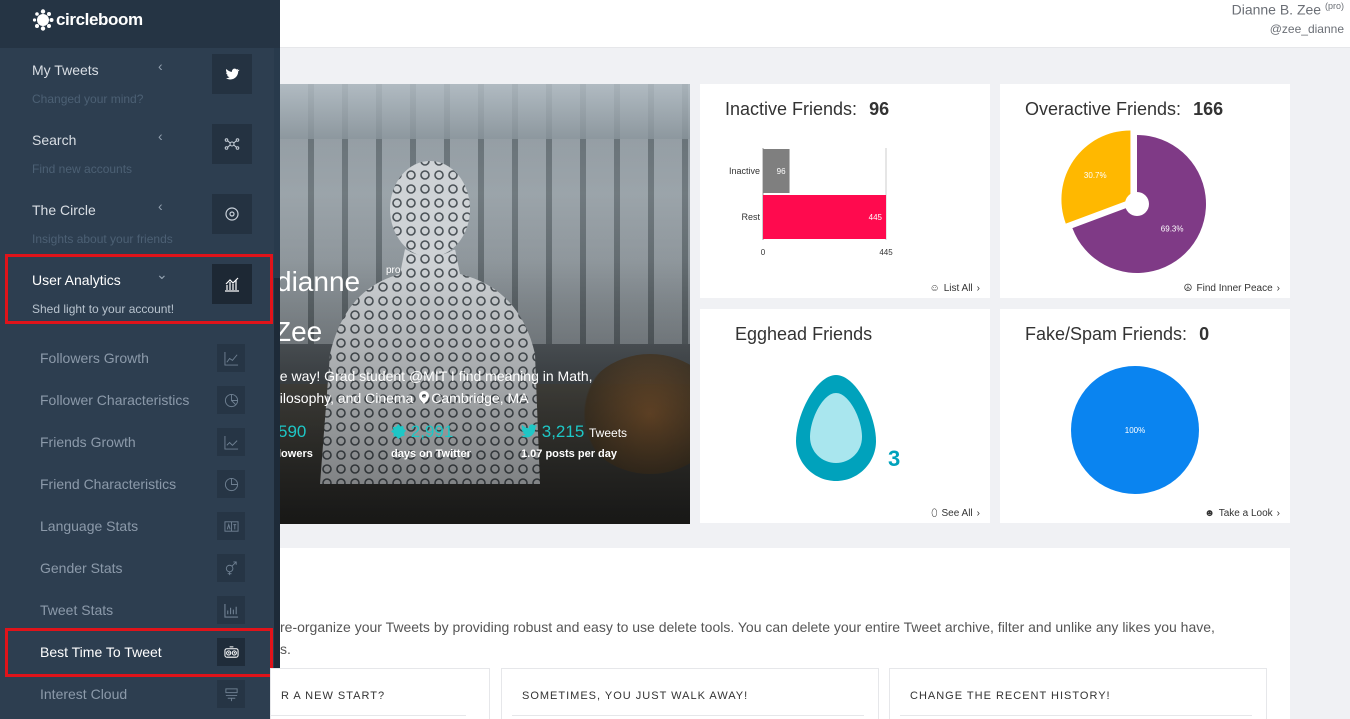 The height and width of the screenshot is (719, 1350). What do you see at coordinates (955, 288) in the screenshot?
I see `list-all-link: ☺ List All ›` at bounding box center [955, 288].